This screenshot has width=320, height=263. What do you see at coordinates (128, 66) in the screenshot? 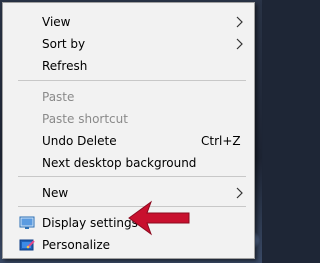
I see `menu-item-refresh: Refresh` at bounding box center [128, 66].